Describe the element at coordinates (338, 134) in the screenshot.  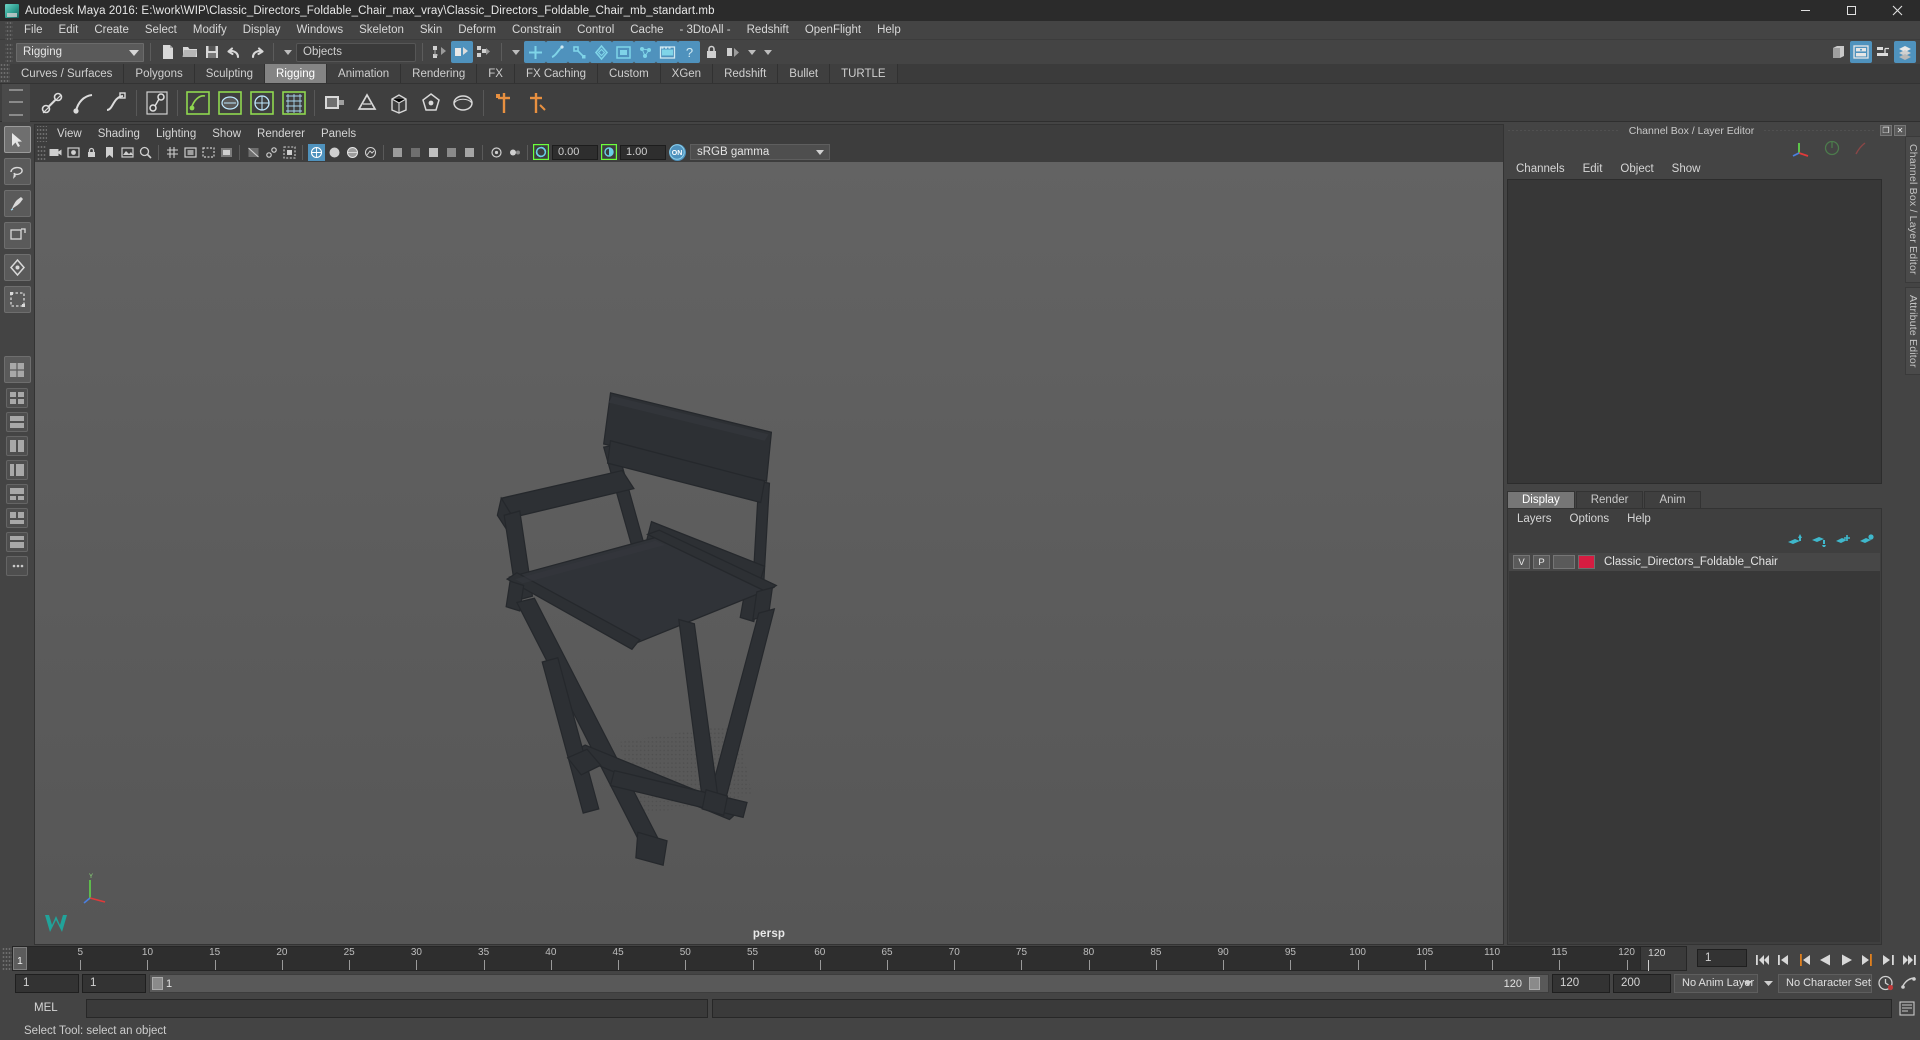
I see `viewport-menu-panels: Panels` at that location.